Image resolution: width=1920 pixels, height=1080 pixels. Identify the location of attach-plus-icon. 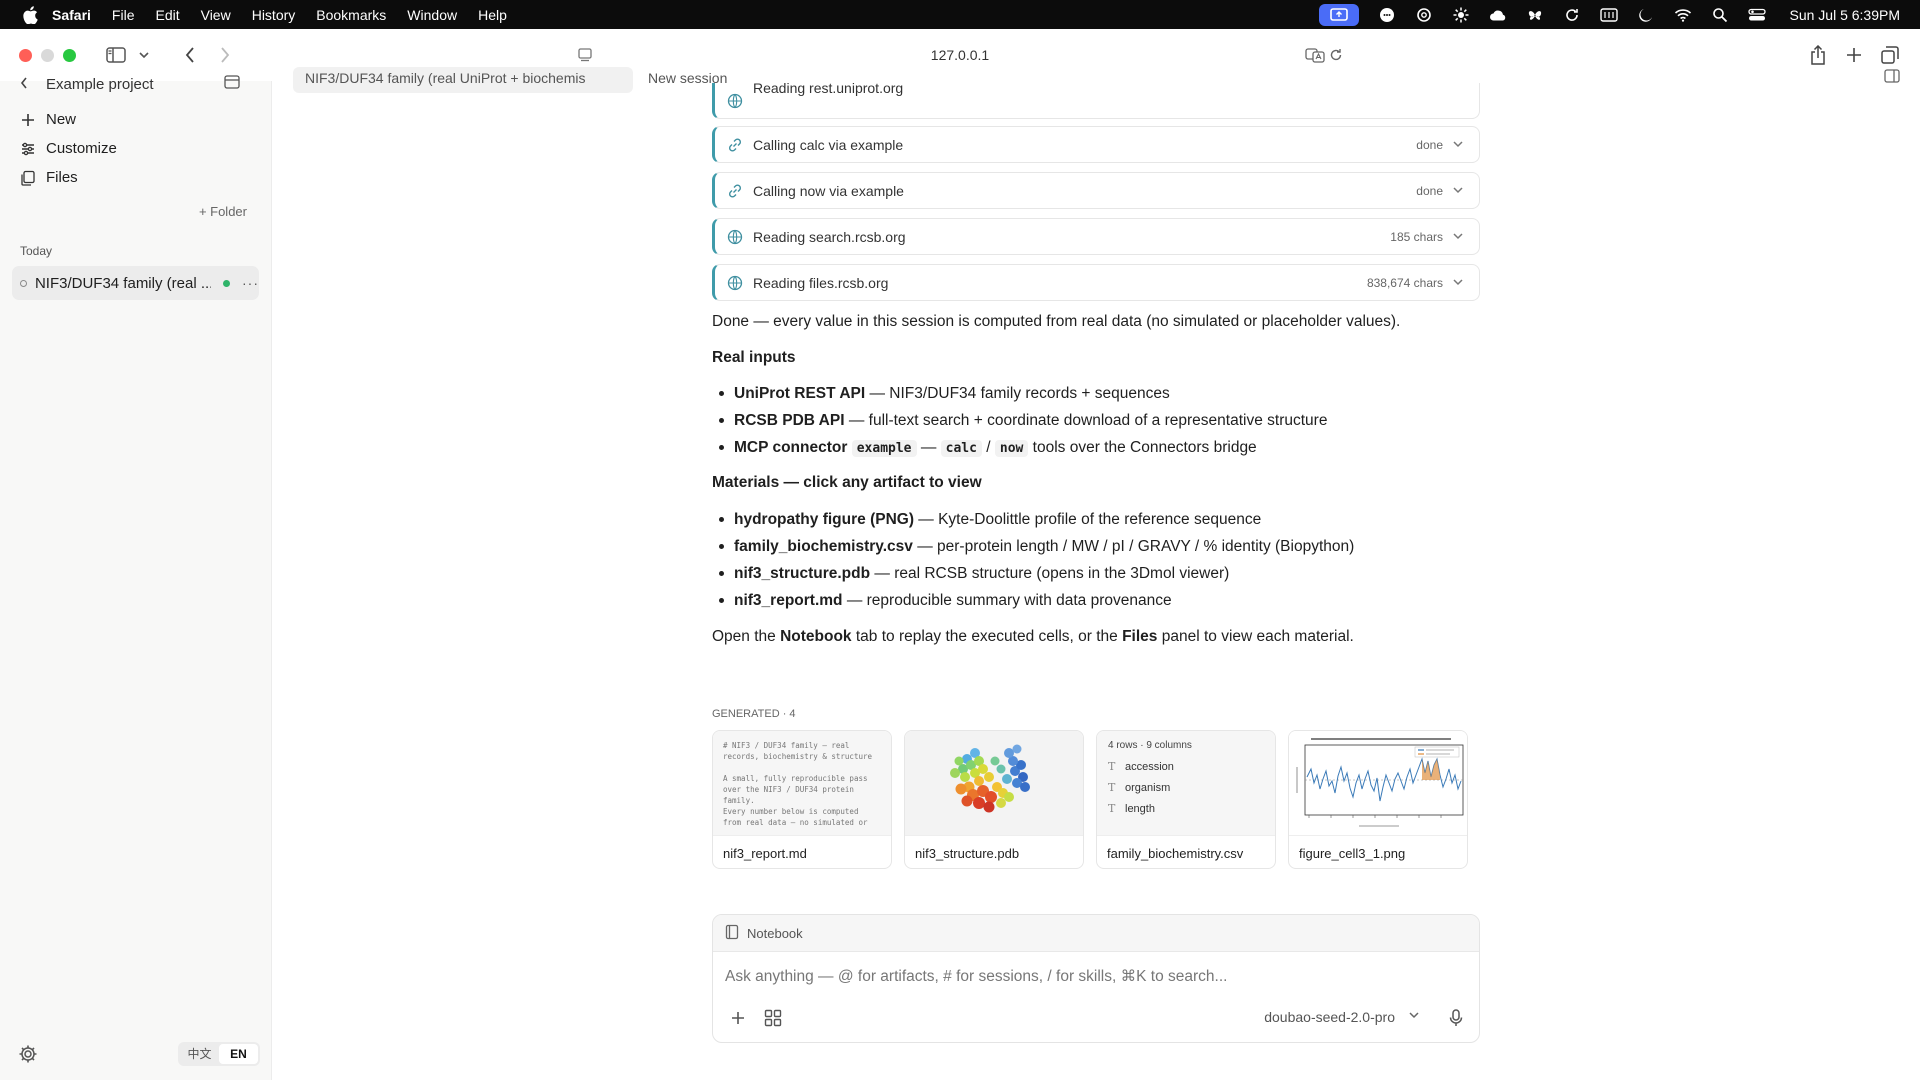
(738, 1018).